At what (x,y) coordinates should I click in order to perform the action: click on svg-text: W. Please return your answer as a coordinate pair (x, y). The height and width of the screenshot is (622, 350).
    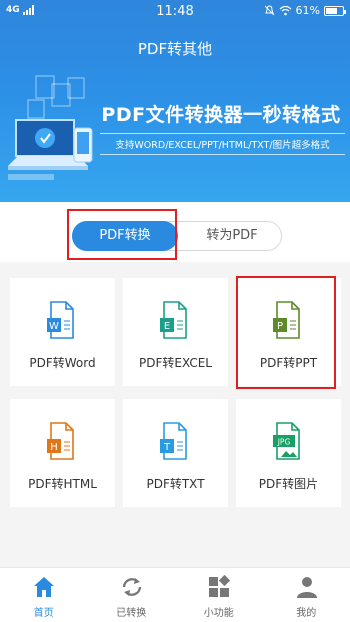
    Looking at the image, I should click on (54, 326).